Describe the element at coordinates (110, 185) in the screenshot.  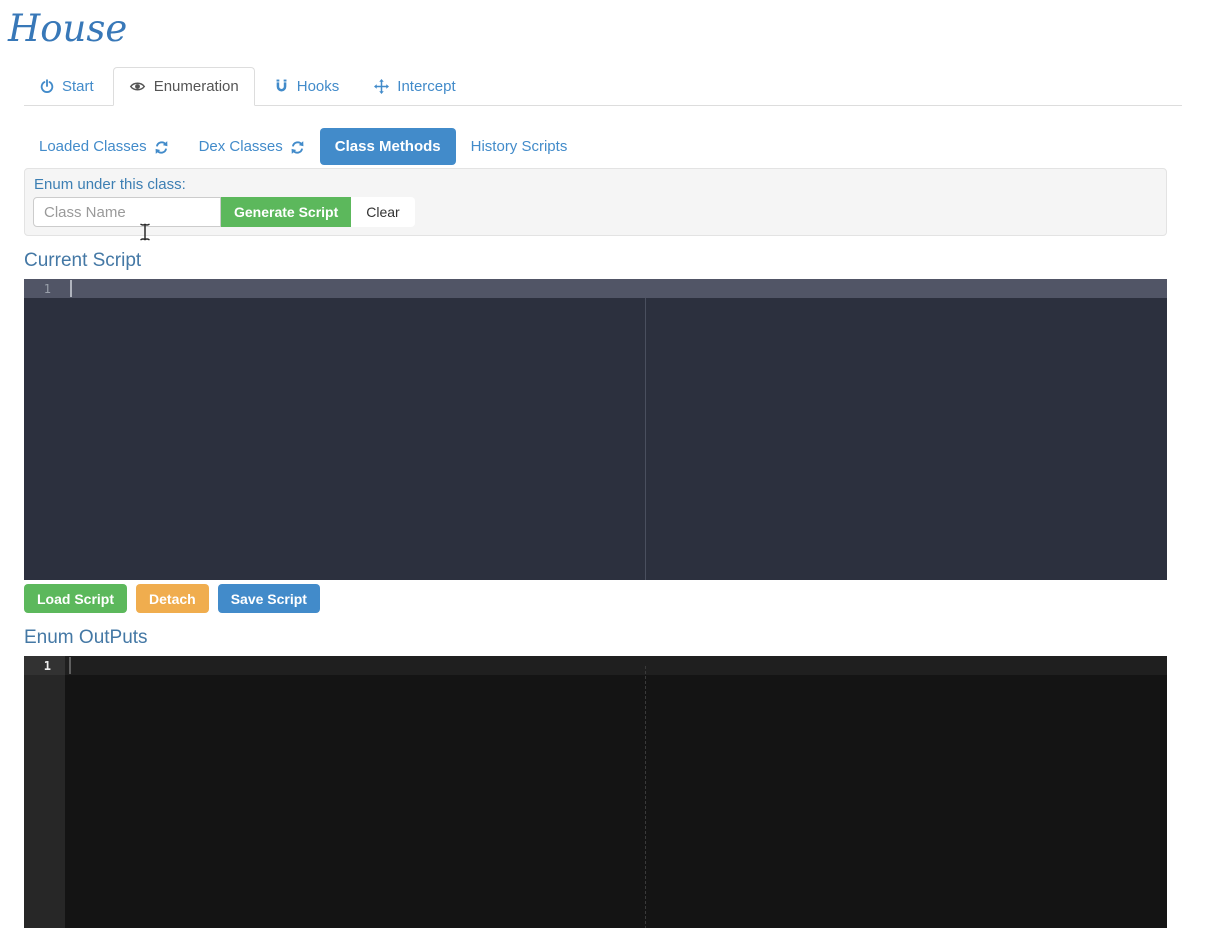
I see `enum-class-label: Enum under this class:` at that location.